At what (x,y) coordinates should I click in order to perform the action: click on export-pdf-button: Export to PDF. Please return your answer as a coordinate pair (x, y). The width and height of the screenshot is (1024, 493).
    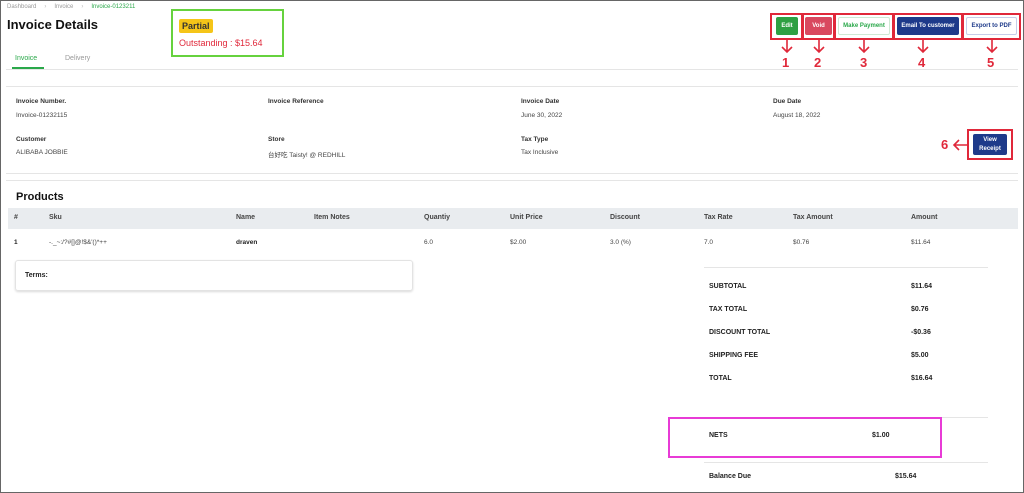
    Looking at the image, I should click on (991, 26).